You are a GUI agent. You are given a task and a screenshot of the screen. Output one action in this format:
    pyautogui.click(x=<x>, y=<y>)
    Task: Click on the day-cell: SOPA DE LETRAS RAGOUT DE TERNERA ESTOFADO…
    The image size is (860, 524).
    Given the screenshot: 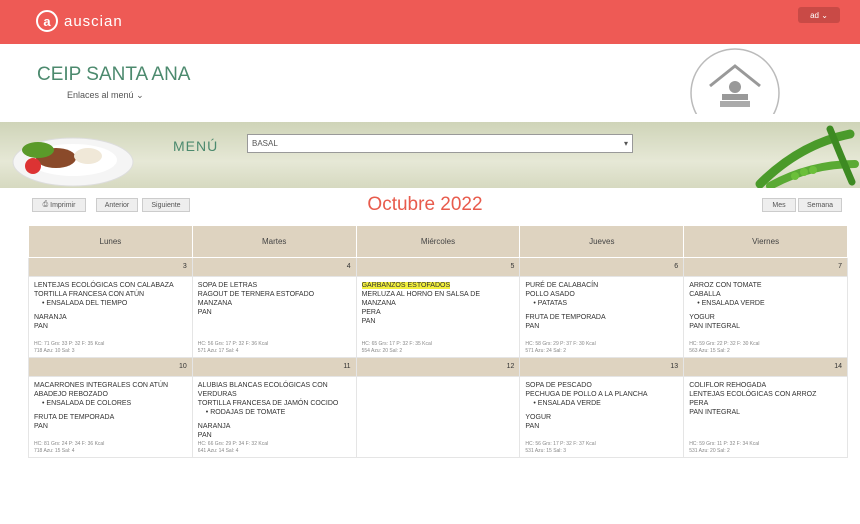 What is the action you would take?
    pyautogui.click(x=274, y=317)
    